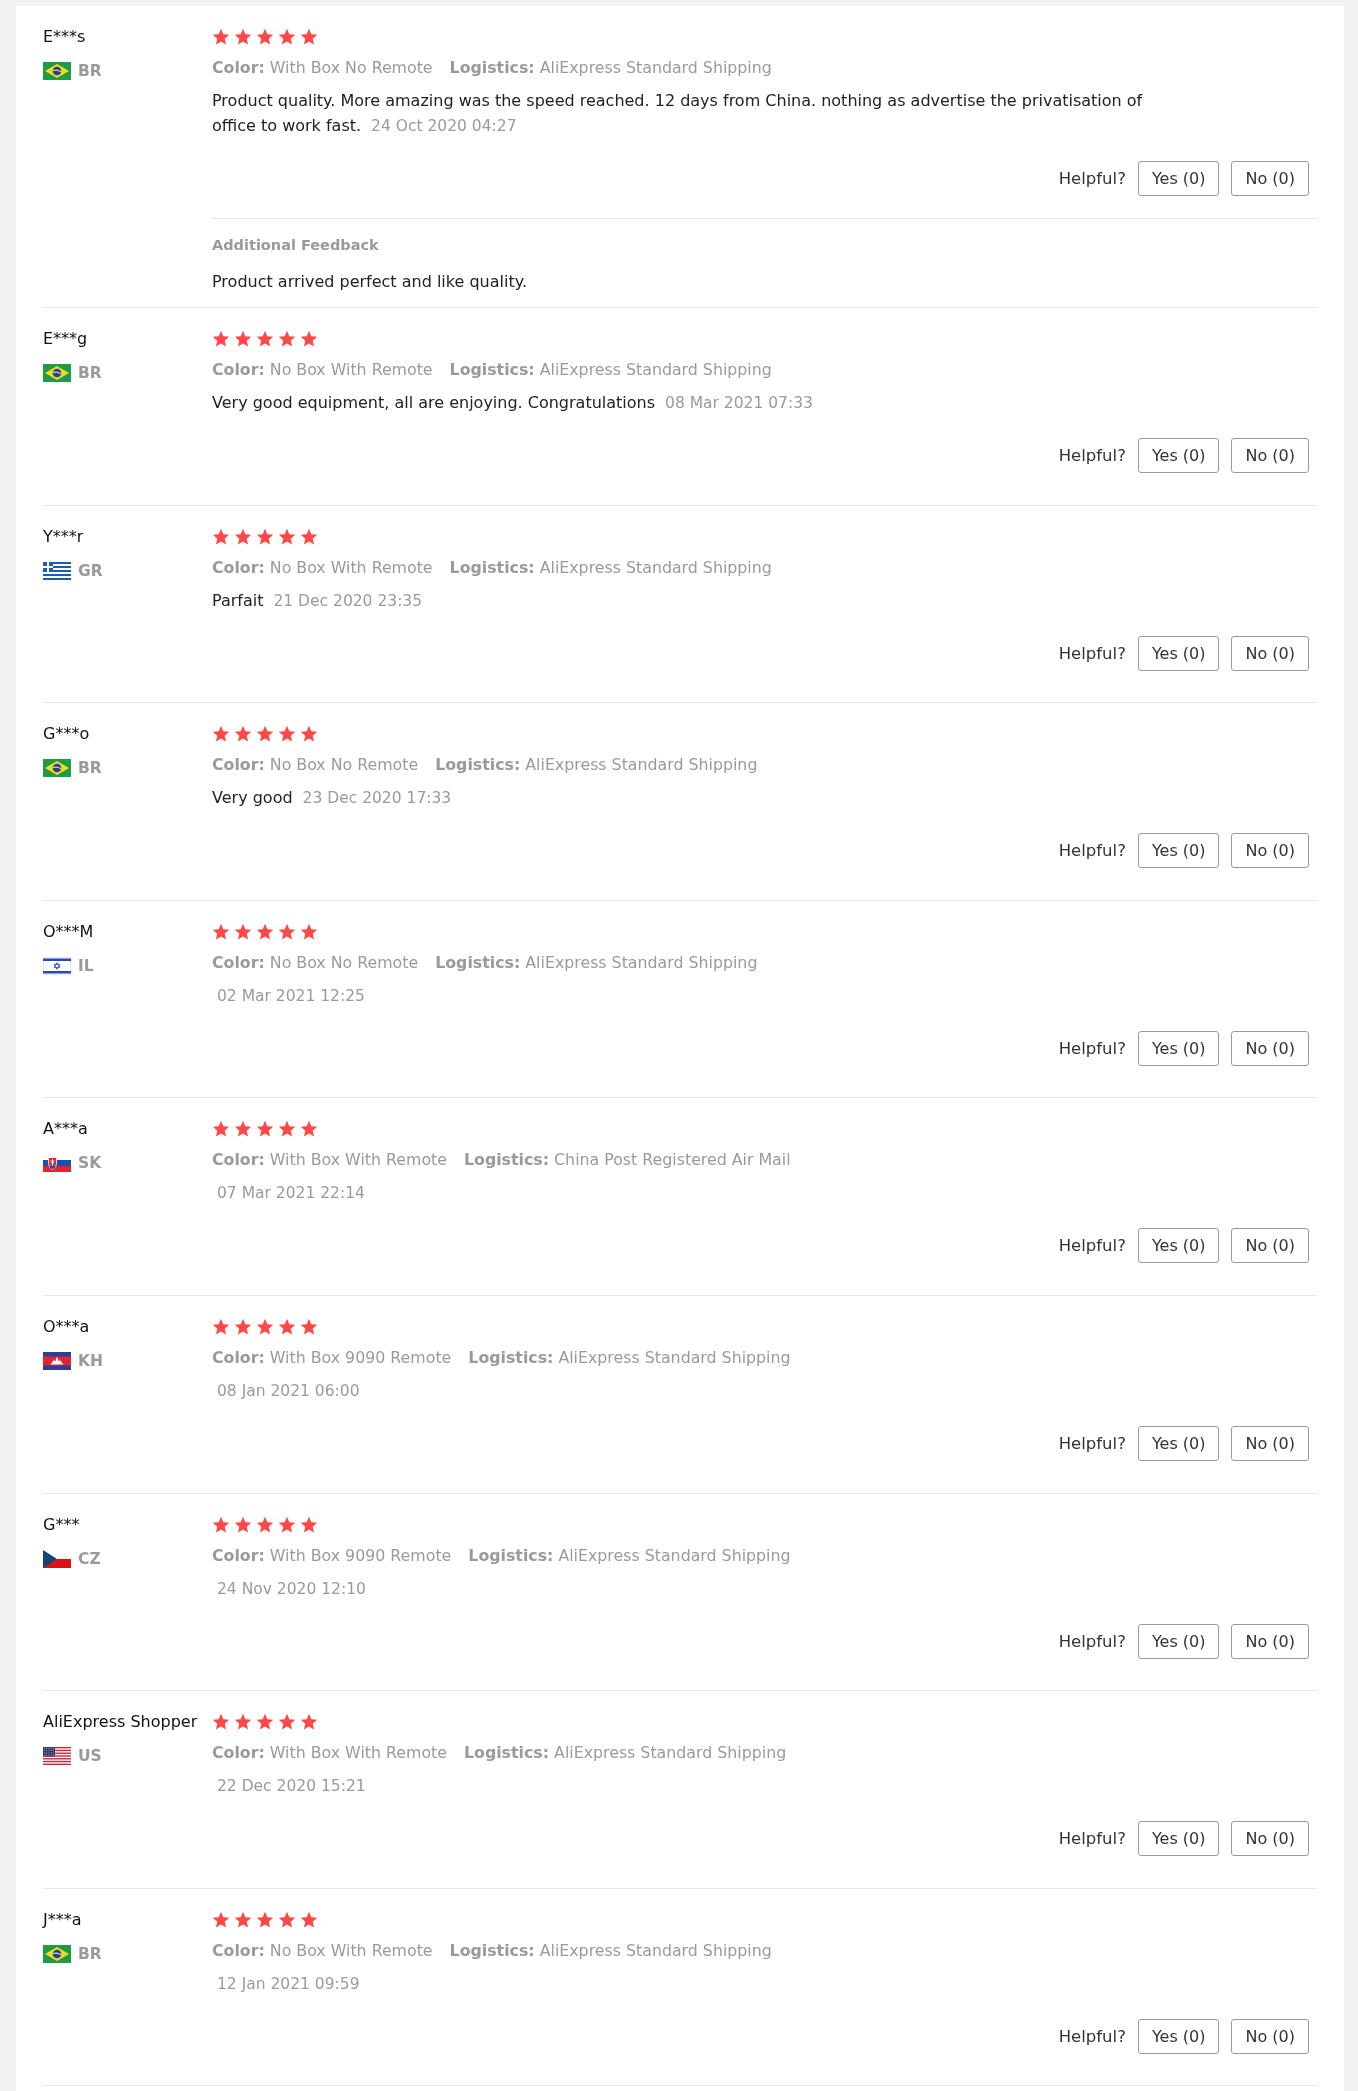 The width and height of the screenshot is (1358, 2091). Describe the element at coordinates (332, 1555) in the screenshot. I see `attribute-text: Color: With Box 9090 Remote` at that location.